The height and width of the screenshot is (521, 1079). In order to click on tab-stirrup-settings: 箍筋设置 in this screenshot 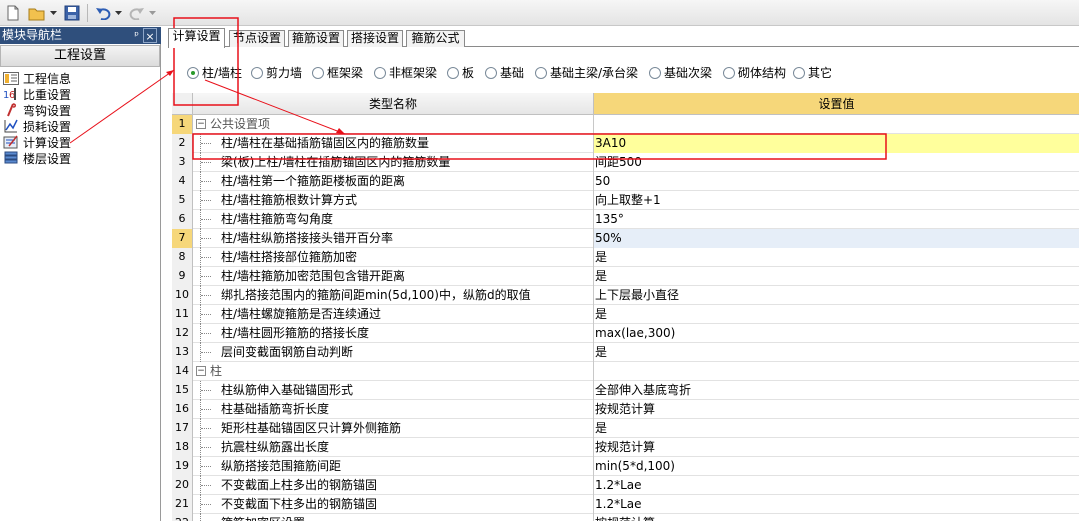, I will do `click(316, 38)`.